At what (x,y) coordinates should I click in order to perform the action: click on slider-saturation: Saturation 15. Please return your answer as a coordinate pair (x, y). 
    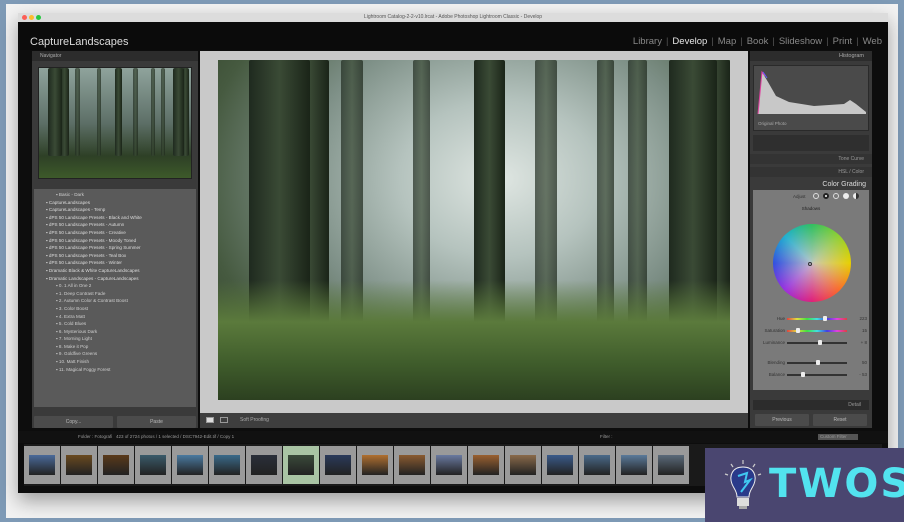
    Looking at the image, I should click on (814, 331).